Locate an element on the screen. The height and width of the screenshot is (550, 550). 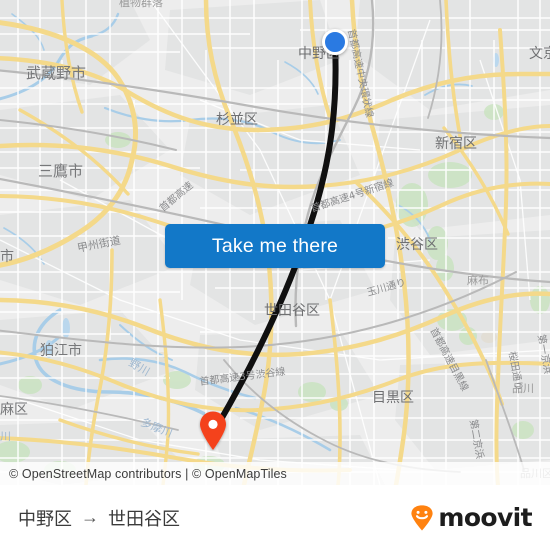
moovit-logo: moovit is located at coordinates (471, 517).